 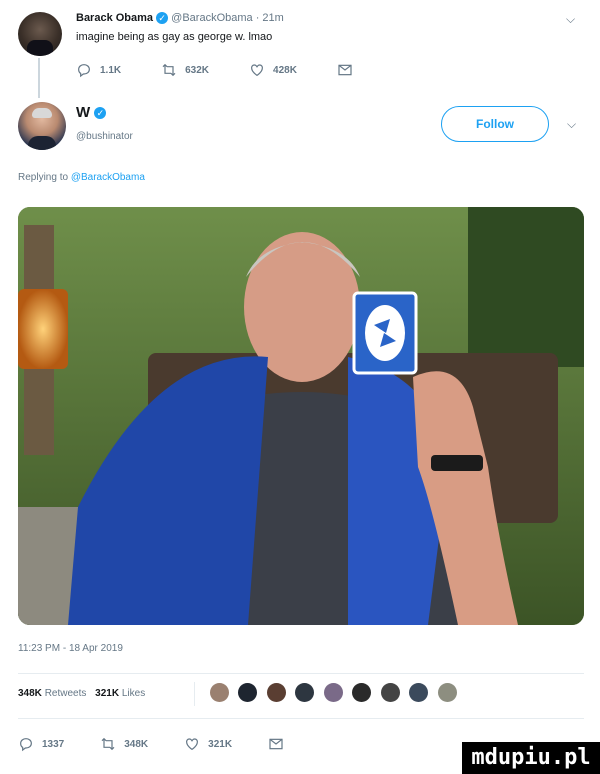 I want to click on reply-count: 1337, so click(x=53, y=744).